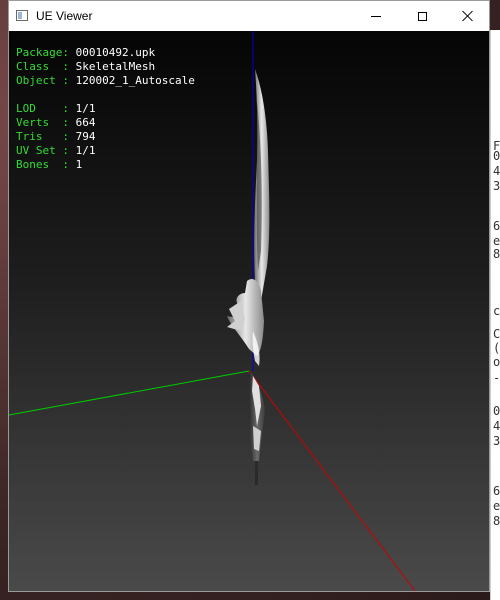  I want to click on background-window-edge: F 0 4 3 6 e 8 c C ( o - 0 4 3 6 e 8, so click(495, 315).